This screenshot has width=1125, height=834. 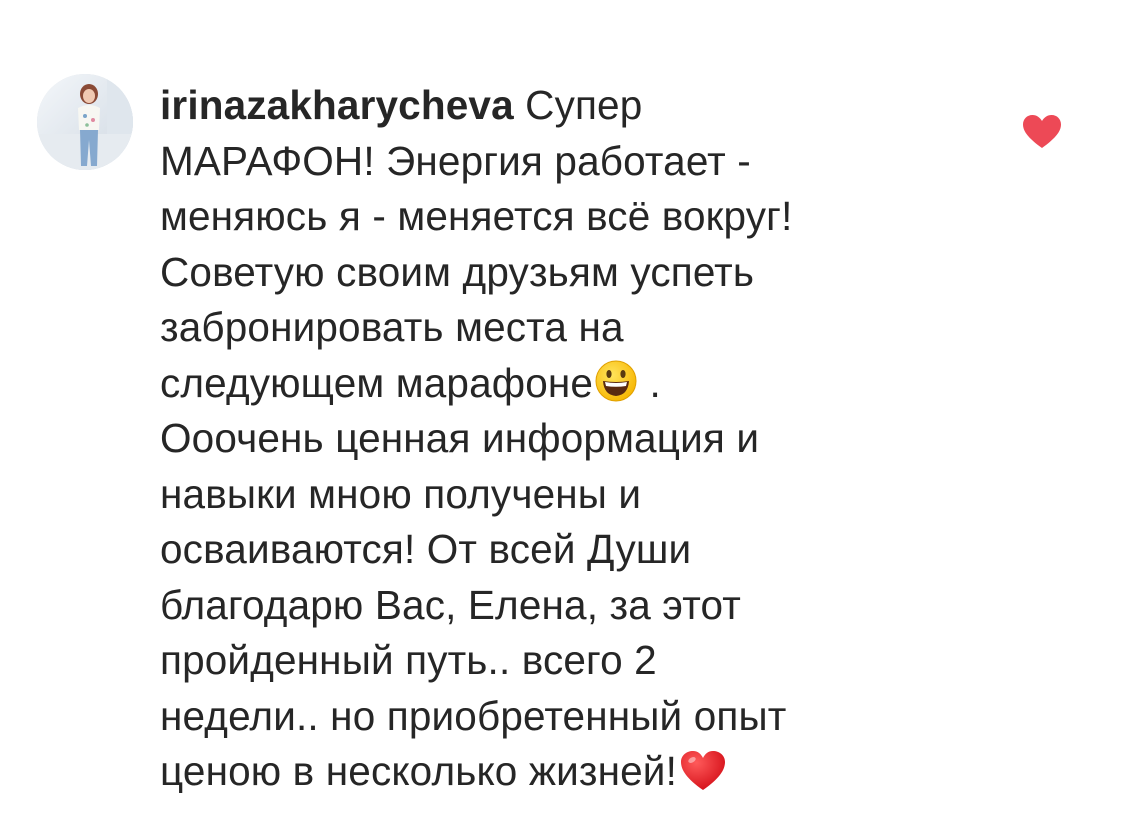 What do you see at coordinates (426, 549) in the screenshot?
I see `comment-line: осваиваются! От всей Души` at bounding box center [426, 549].